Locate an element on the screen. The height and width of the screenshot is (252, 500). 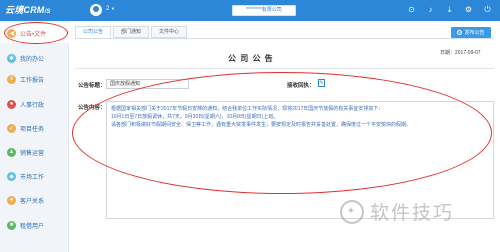
sidebar-item-rental-users: ■ 租借用户 is located at coordinates (34, 225).